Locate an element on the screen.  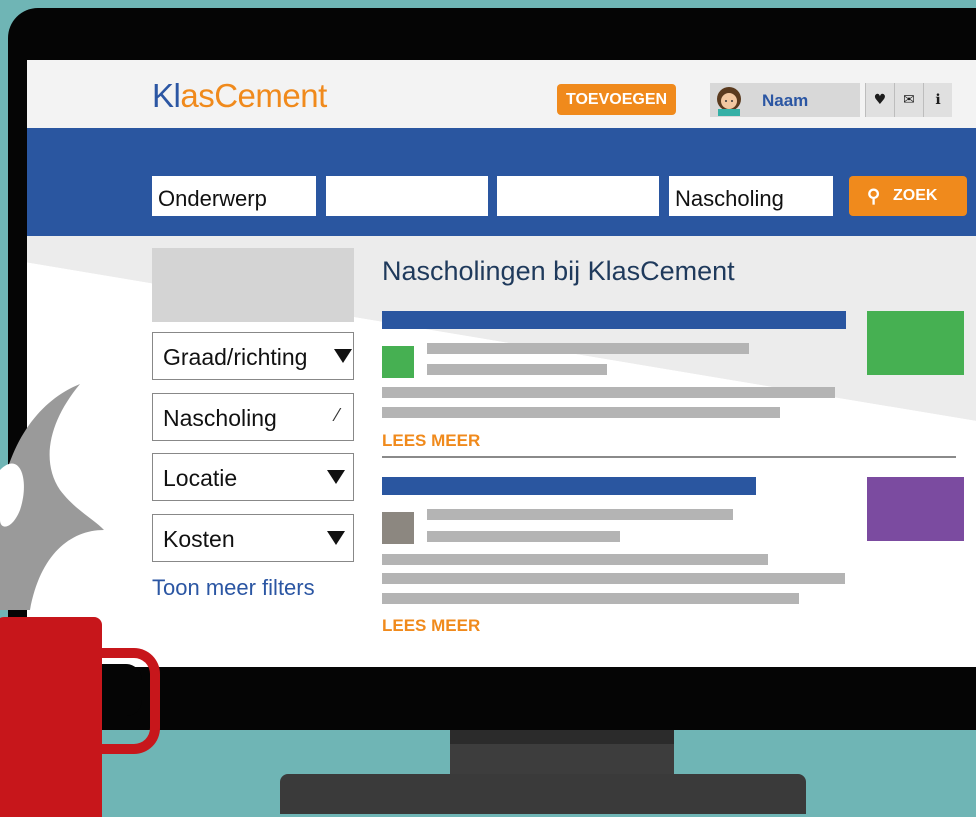
red-mug is located at coordinates (51, 717).